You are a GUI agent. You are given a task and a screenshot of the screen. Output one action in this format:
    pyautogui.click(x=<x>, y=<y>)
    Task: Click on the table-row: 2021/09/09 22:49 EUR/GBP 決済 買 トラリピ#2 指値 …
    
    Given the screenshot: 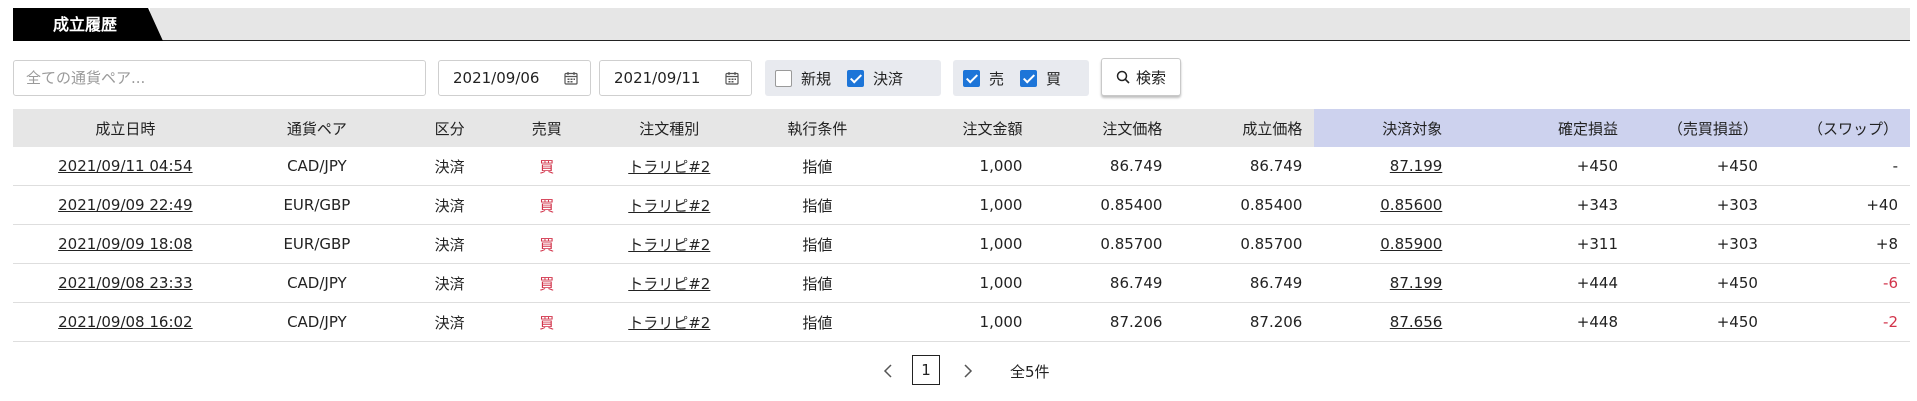 What is the action you would take?
    pyautogui.click(x=961, y=205)
    